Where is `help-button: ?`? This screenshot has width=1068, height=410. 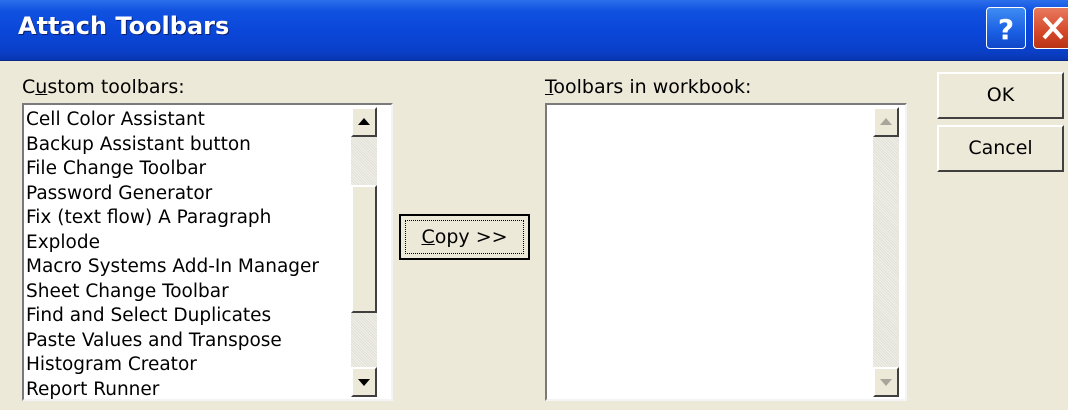
help-button: ? is located at coordinates (1006, 28).